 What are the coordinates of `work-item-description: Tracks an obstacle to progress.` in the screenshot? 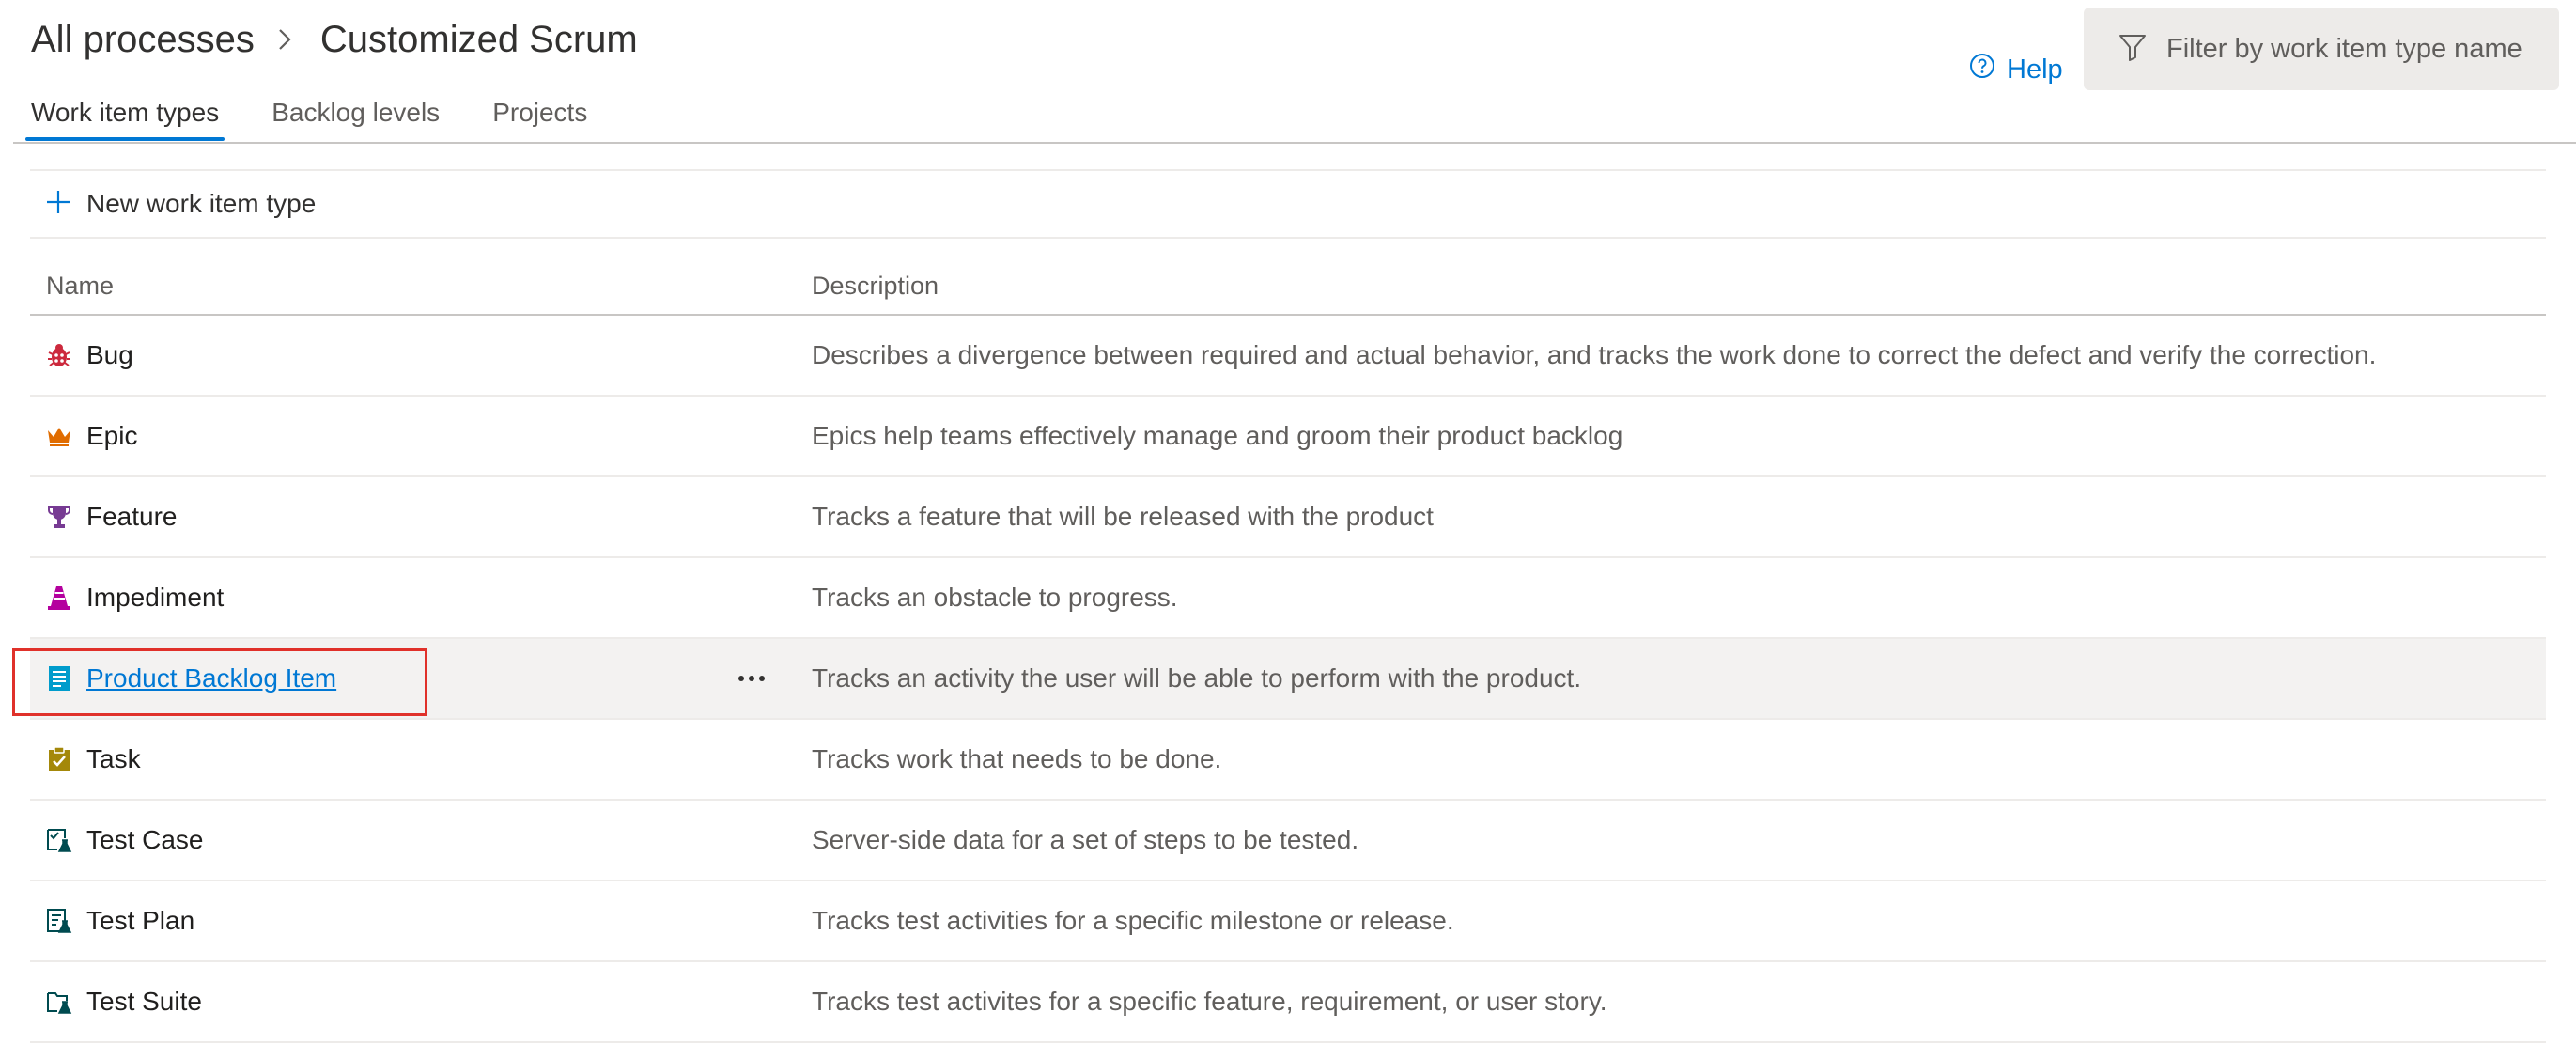 It's located at (995, 597).